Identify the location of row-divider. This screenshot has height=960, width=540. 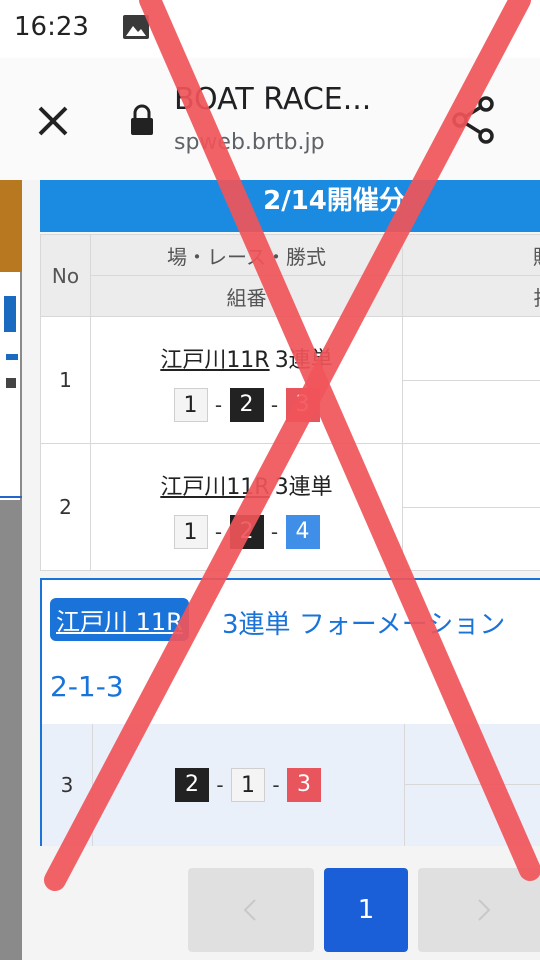
(472, 784).